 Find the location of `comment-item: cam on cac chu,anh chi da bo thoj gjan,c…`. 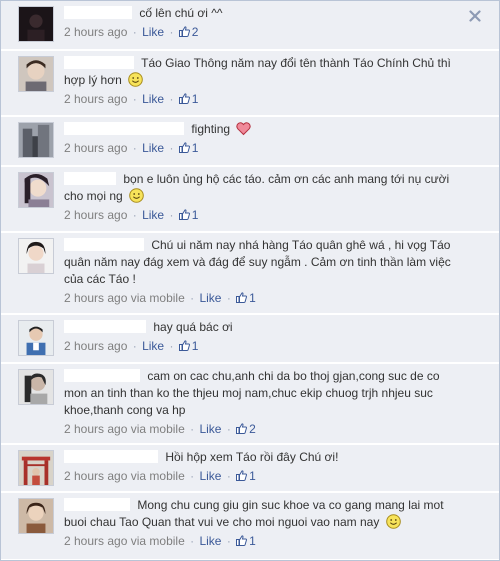

comment-item: cam on cac chu,anh chi da bo thoj gjan,c… is located at coordinates (250, 404).